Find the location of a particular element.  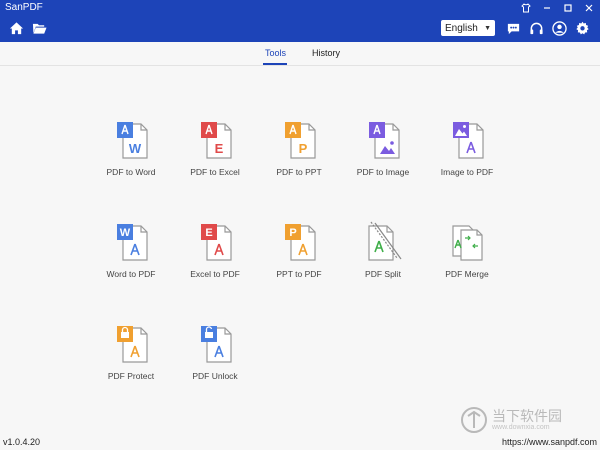

window-controls is located at coordinates (557, 8).